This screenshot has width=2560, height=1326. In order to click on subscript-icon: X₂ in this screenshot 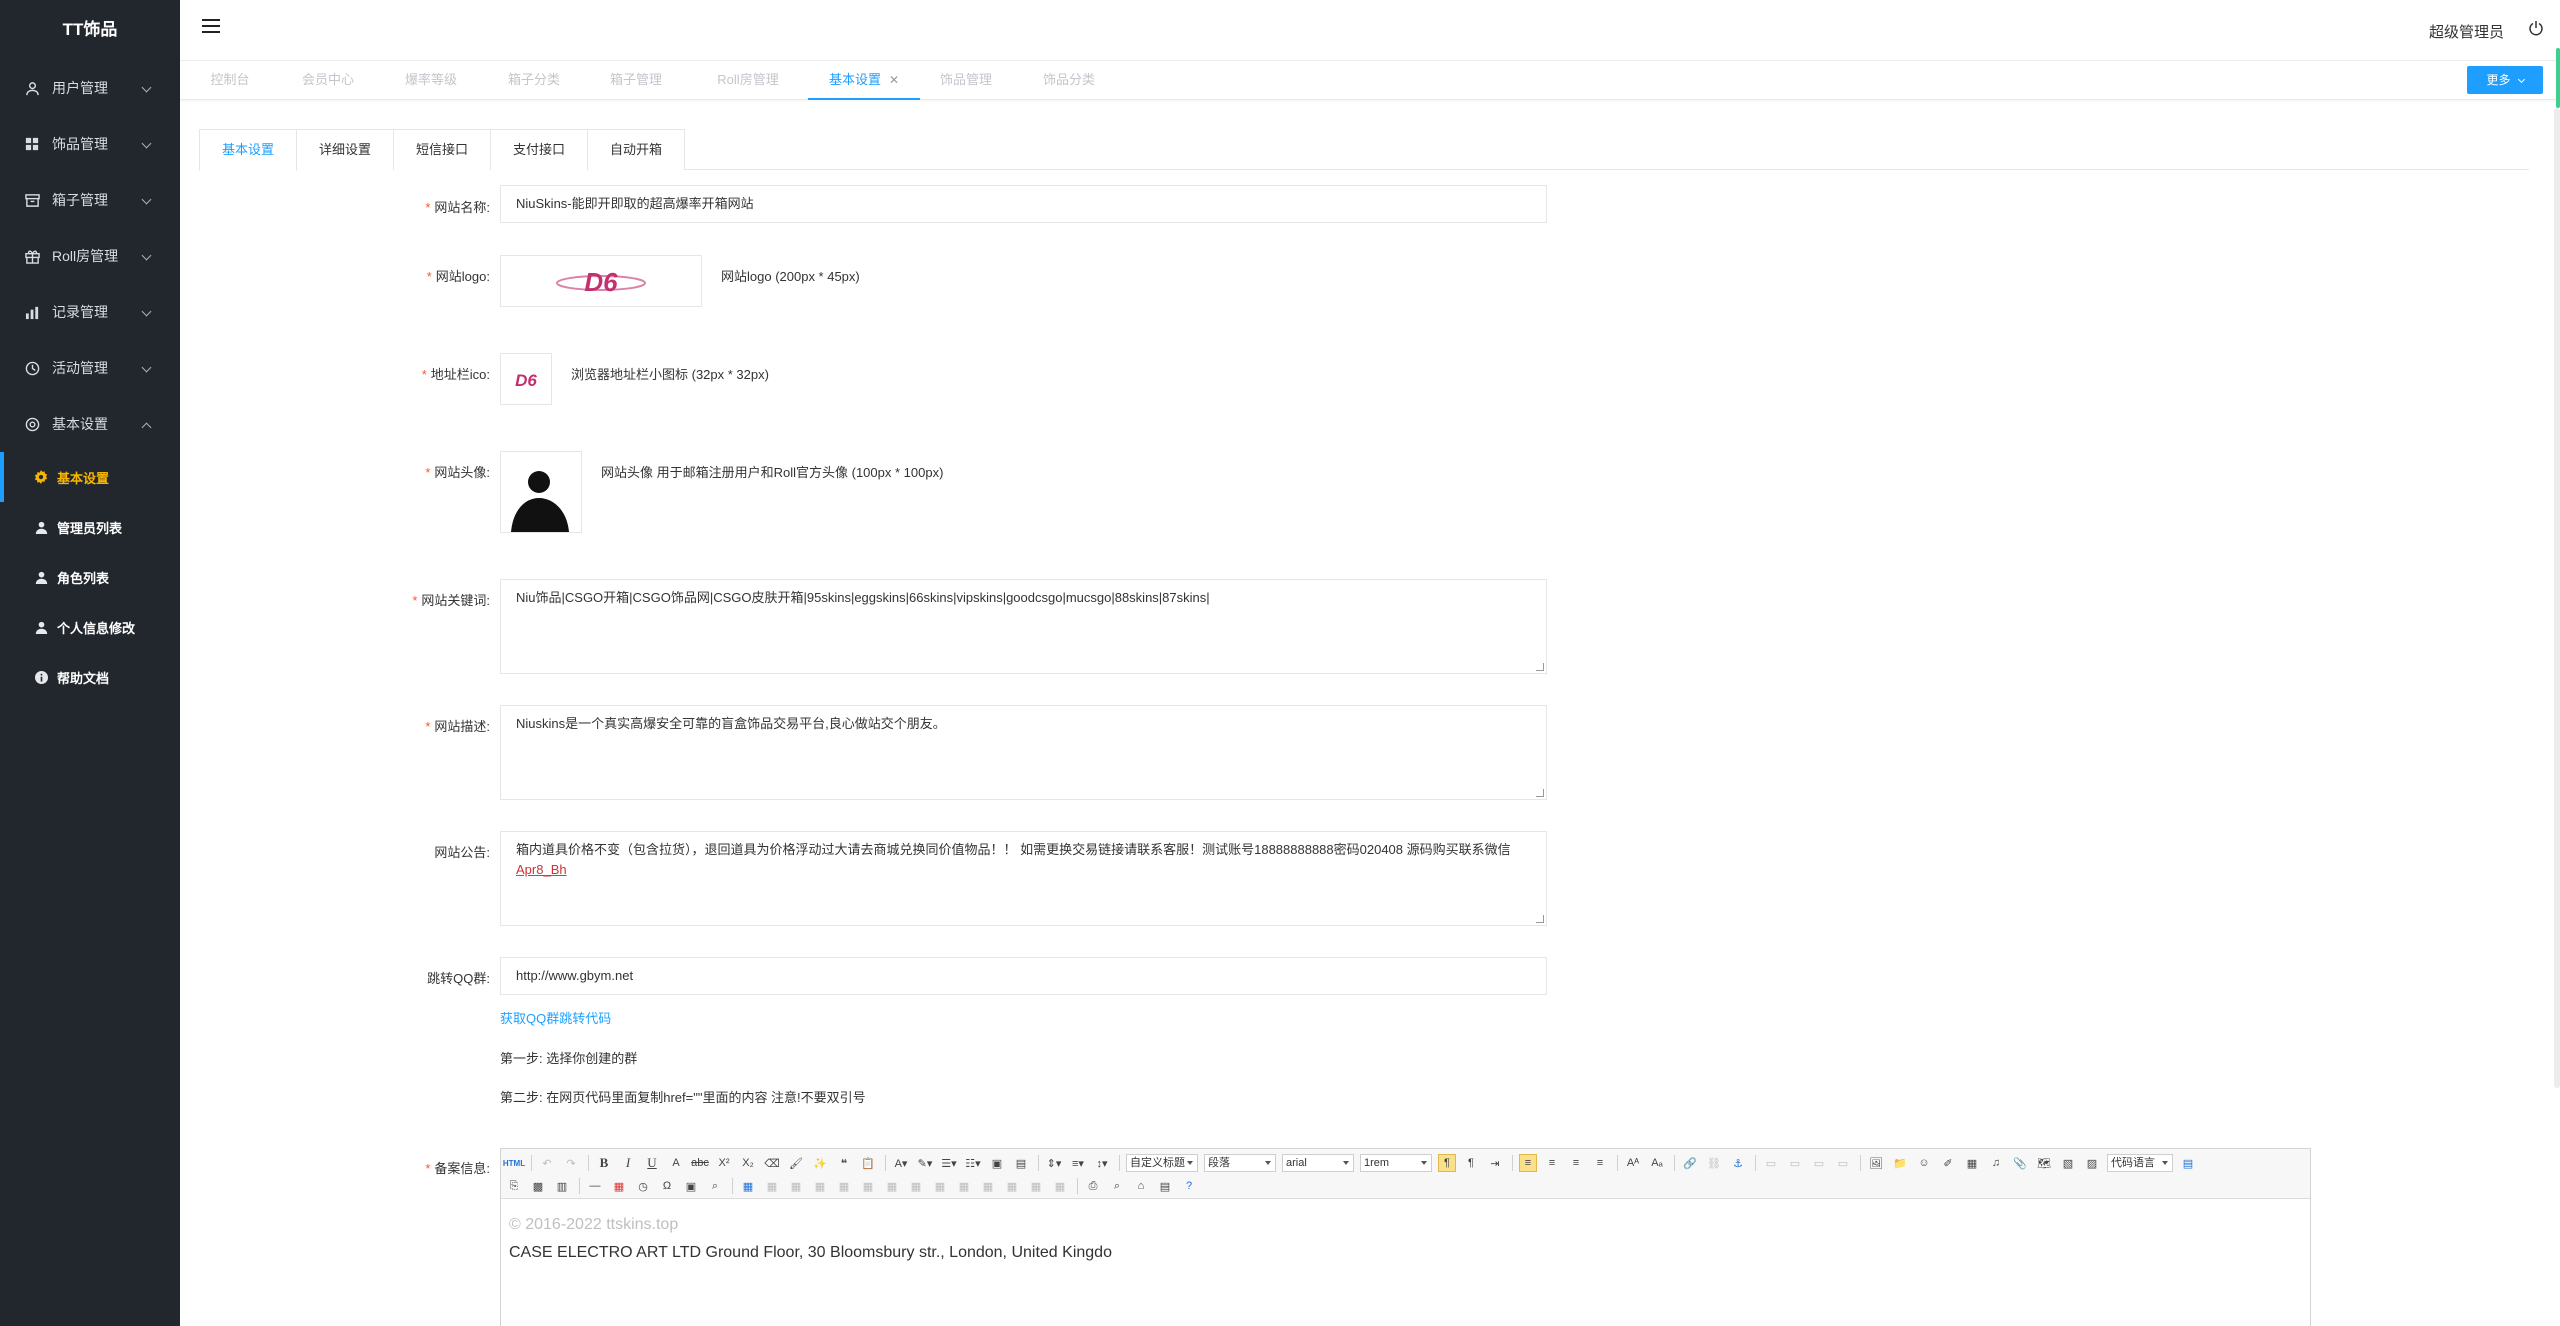, I will do `click(748, 1163)`.